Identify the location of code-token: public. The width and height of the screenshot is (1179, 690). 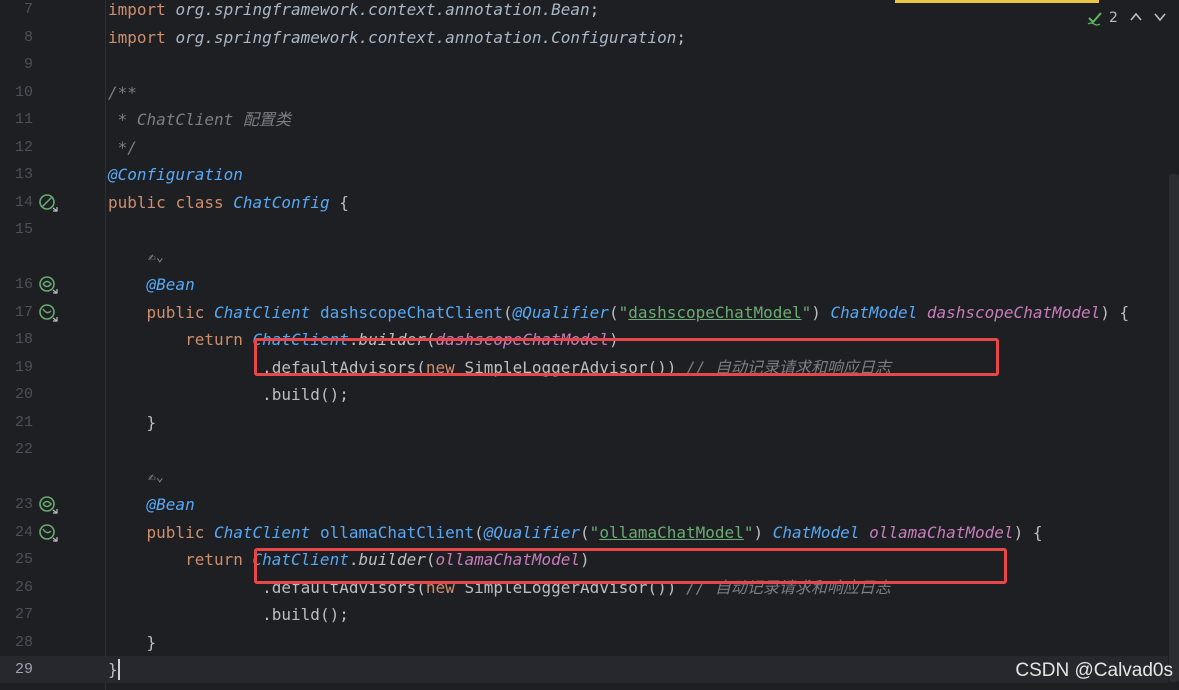
(175, 532).